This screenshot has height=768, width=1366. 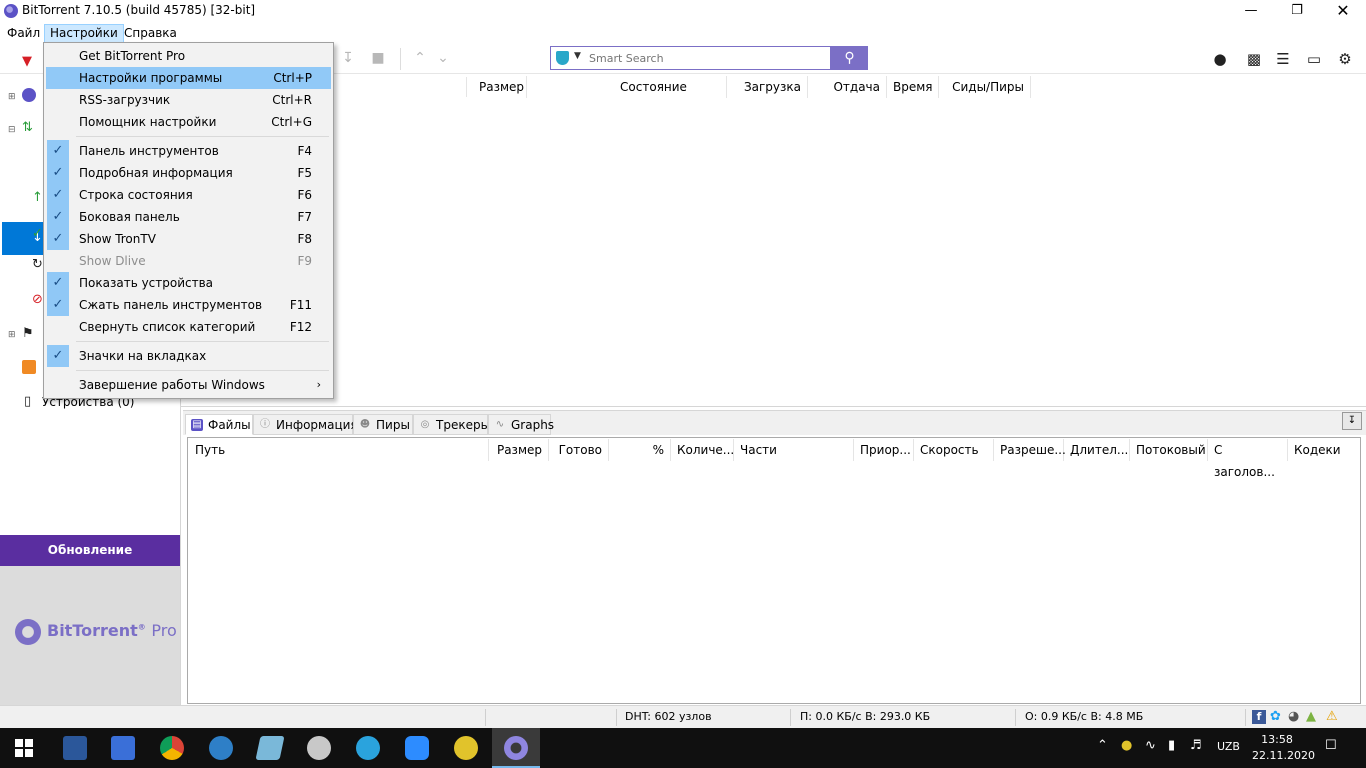 What do you see at coordinates (466, 748) in the screenshot?
I see `app-icon-yellow` at bounding box center [466, 748].